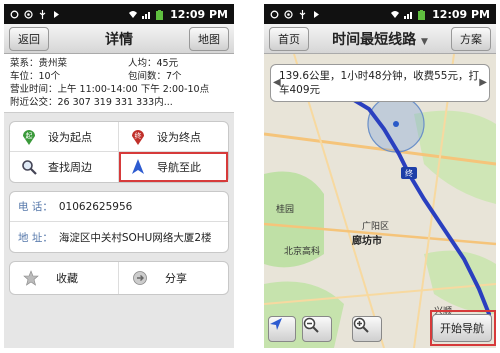 The width and height of the screenshot is (500, 353). I want to click on map-button: 地图, so click(209, 38).